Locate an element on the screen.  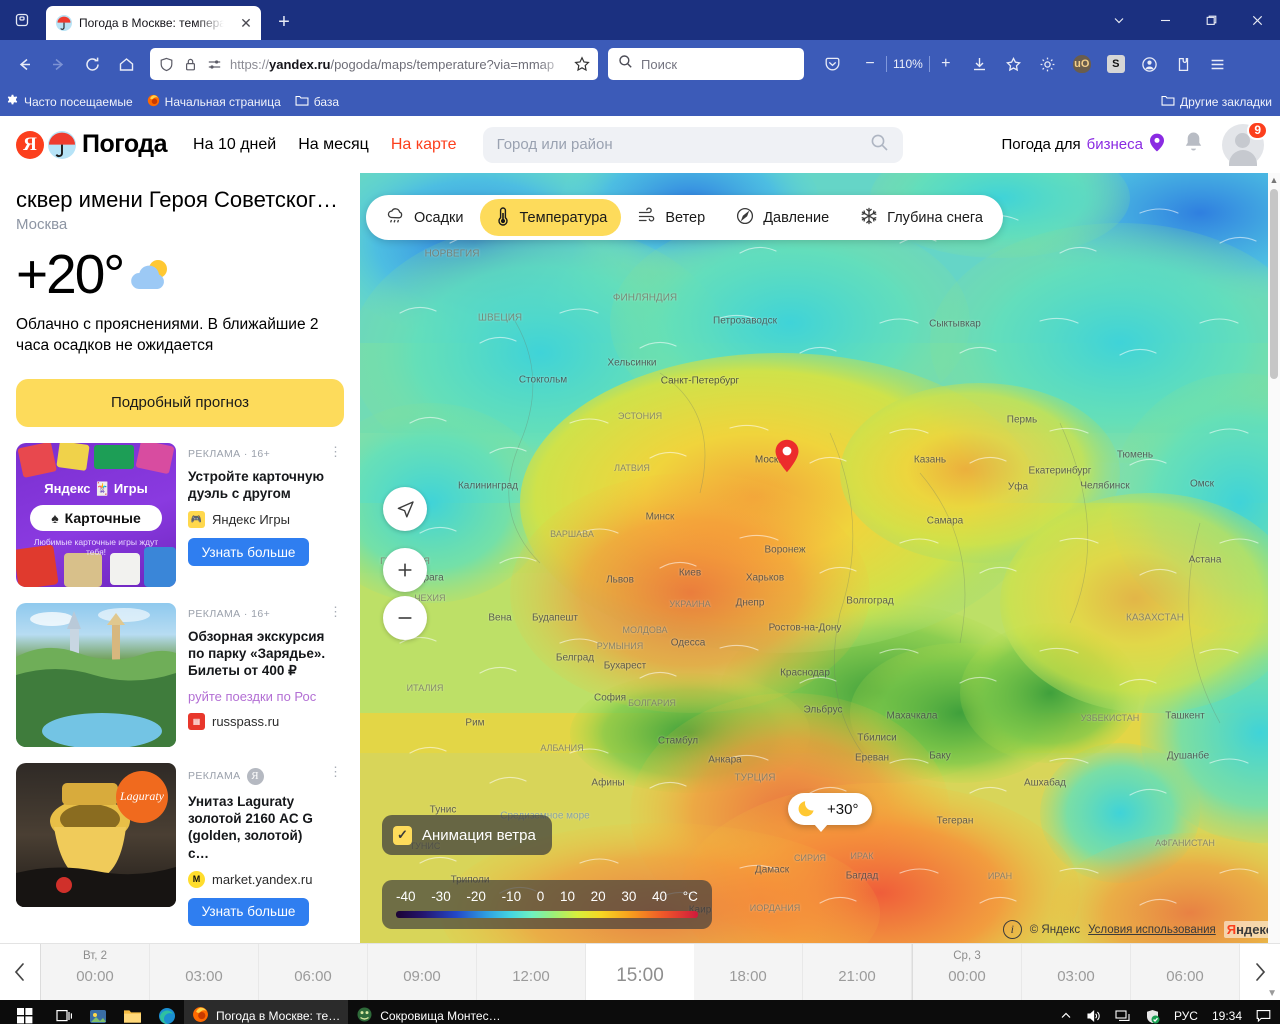
forward-button is located at coordinates (58, 64).